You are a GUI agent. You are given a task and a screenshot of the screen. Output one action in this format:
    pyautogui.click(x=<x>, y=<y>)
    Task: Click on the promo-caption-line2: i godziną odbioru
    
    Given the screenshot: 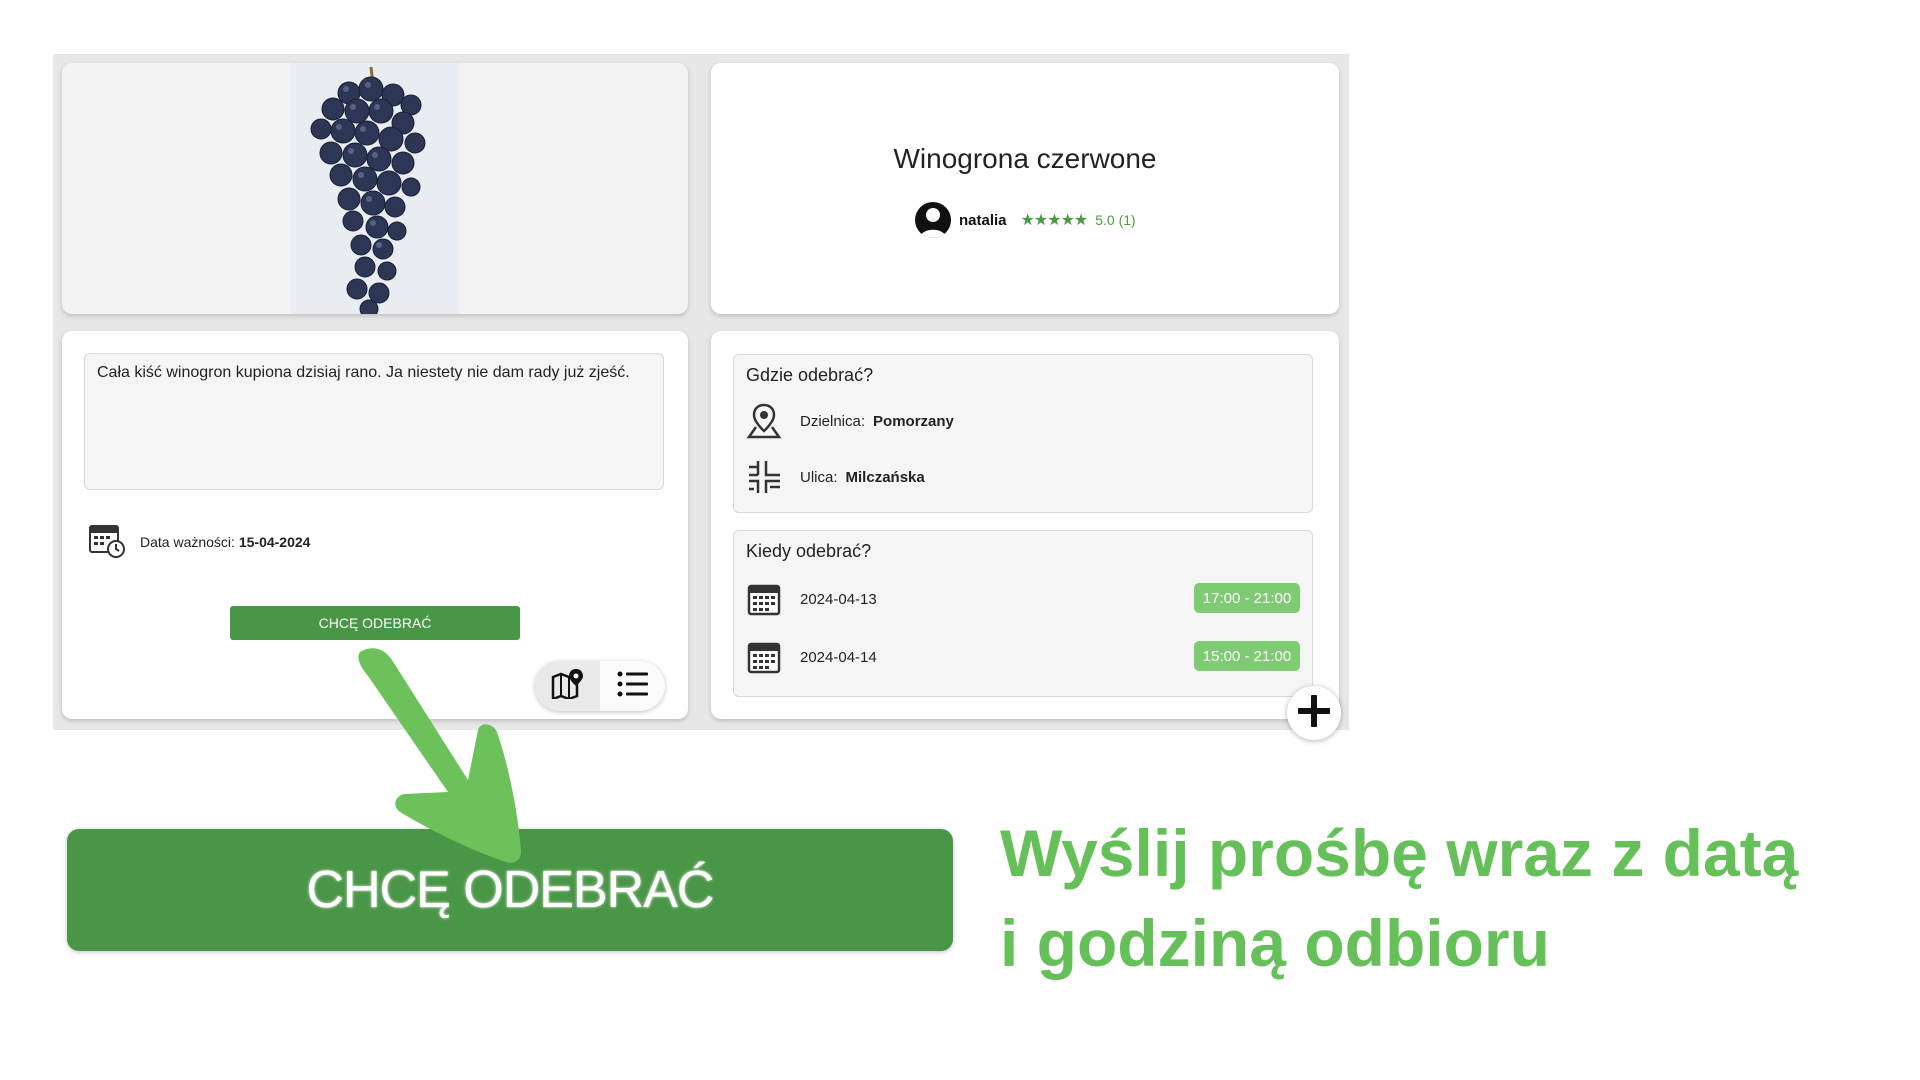 What is the action you would take?
    pyautogui.click(x=1275, y=943)
    